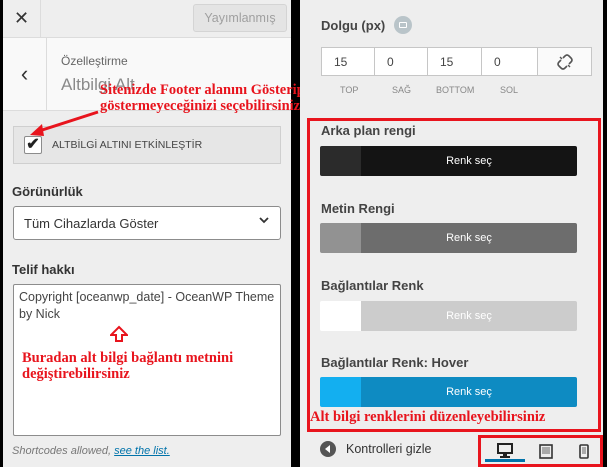 Image resolution: width=607 pixels, height=467 pixels. What do you see at coordinates (584, 451) in the screenshot?
I see `mobile-icon` at bounding box center [584, 451].